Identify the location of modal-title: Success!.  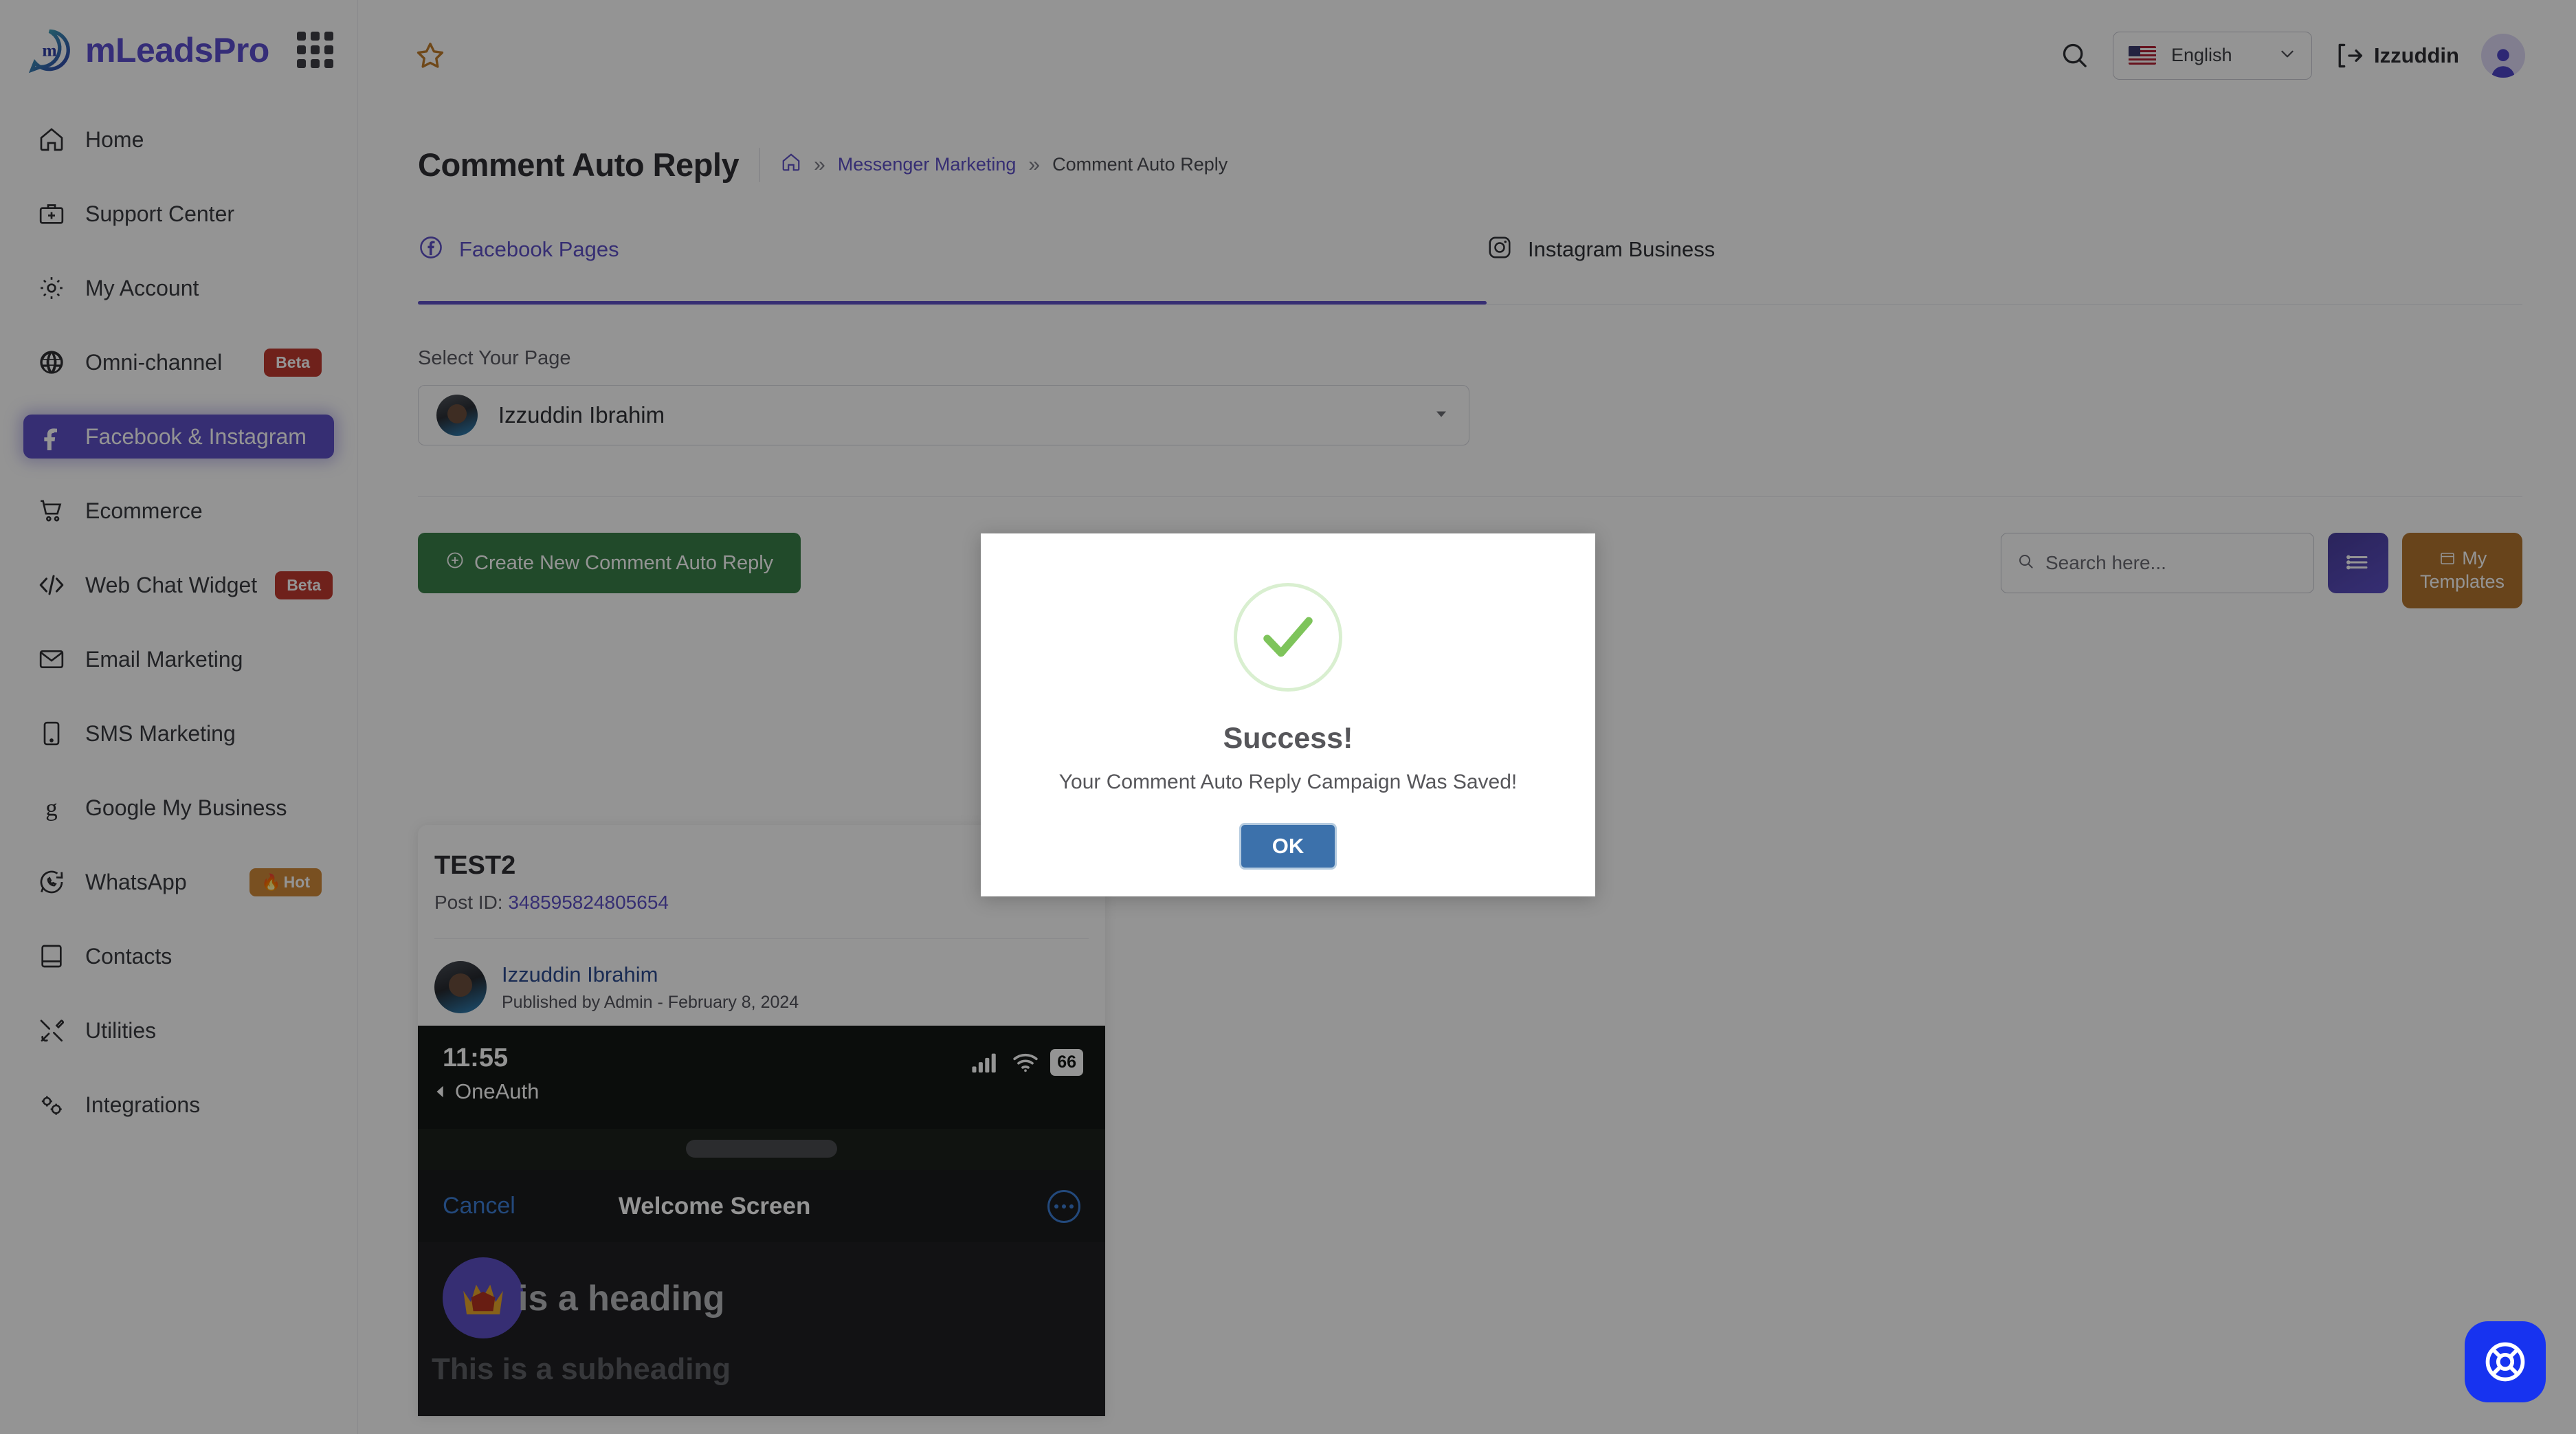
(1288, 738).